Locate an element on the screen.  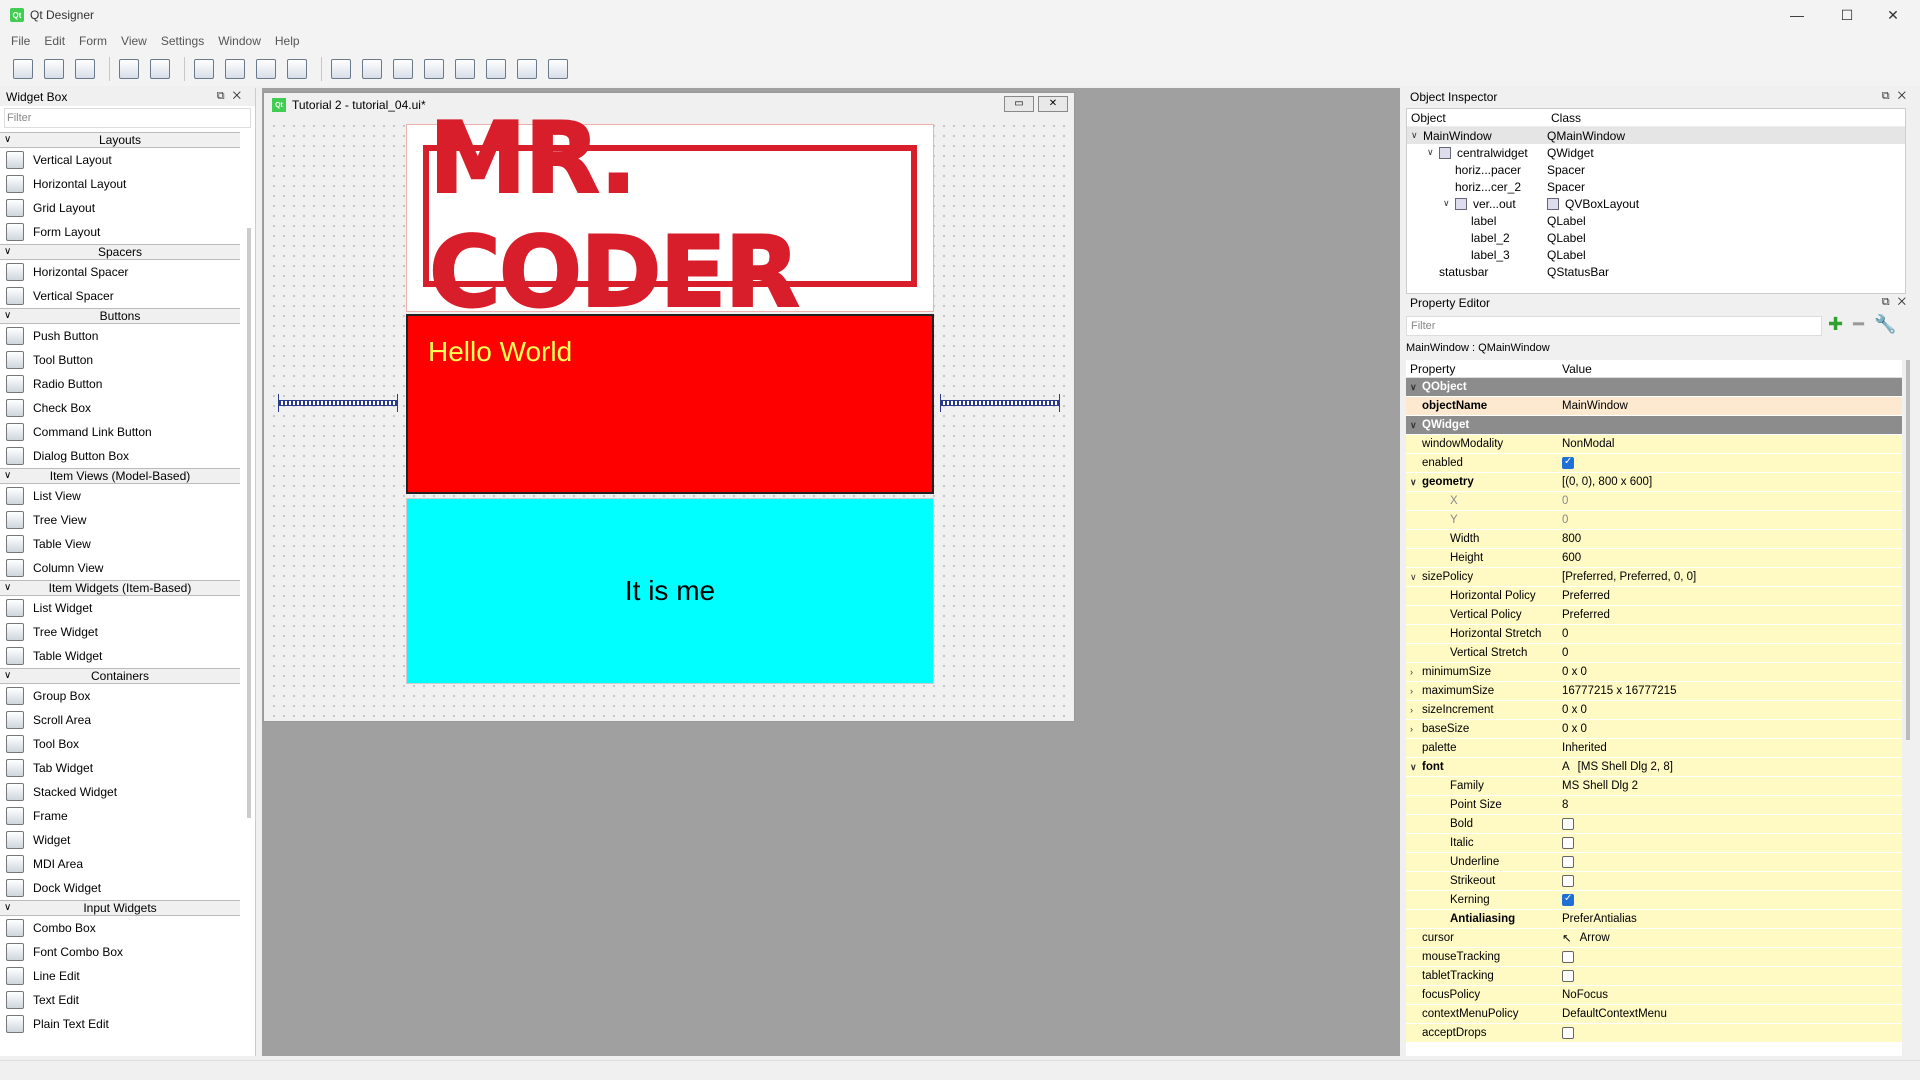
remove-dynamic-property-icon: ━ is located at coordinates (1863, 324).